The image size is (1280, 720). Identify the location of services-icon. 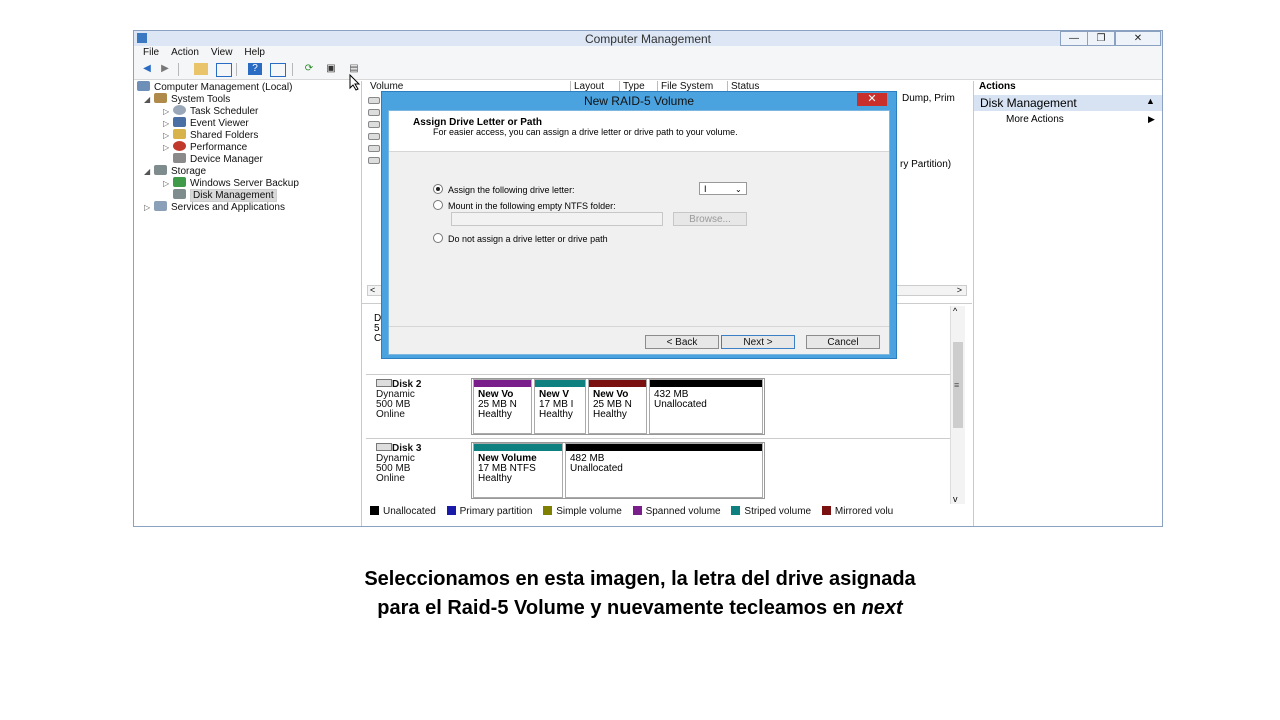
(160, 206).